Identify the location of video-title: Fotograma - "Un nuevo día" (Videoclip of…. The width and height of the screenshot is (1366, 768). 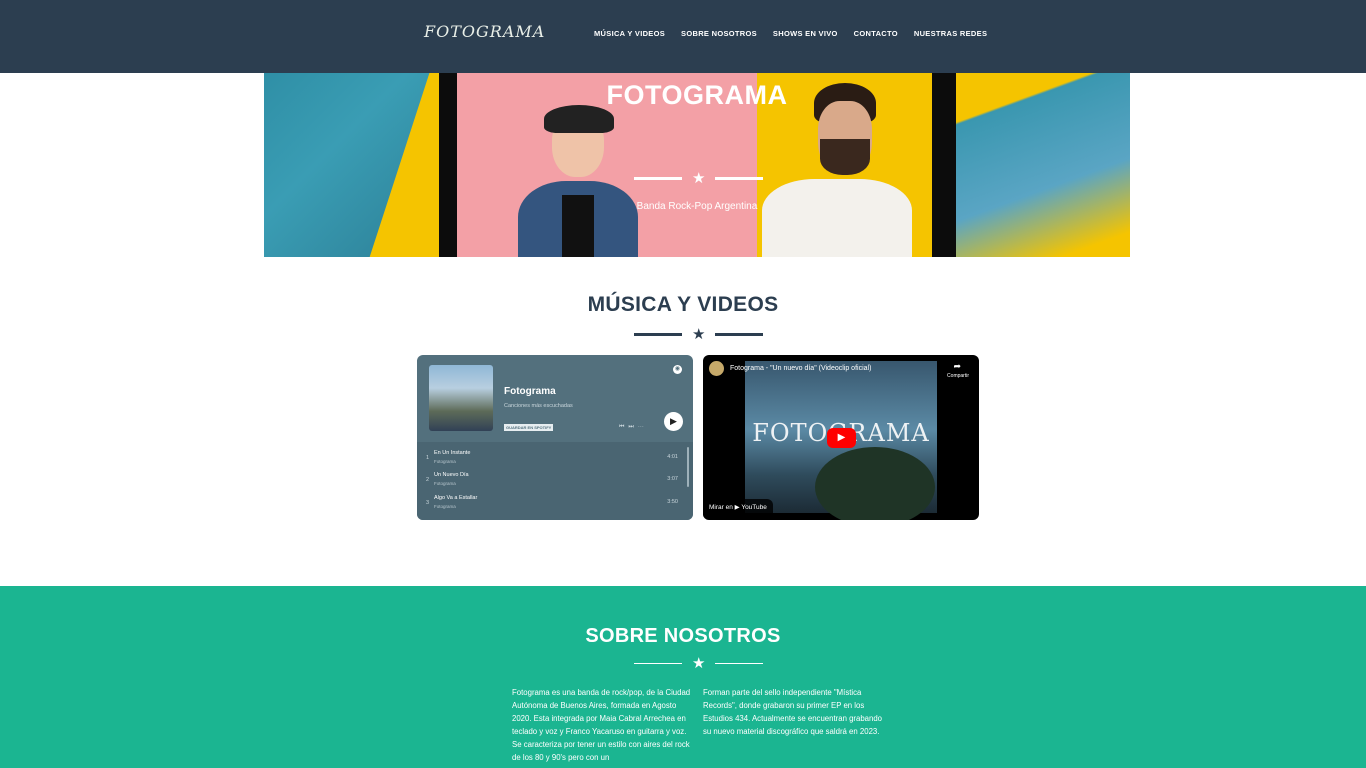
(800, 368).